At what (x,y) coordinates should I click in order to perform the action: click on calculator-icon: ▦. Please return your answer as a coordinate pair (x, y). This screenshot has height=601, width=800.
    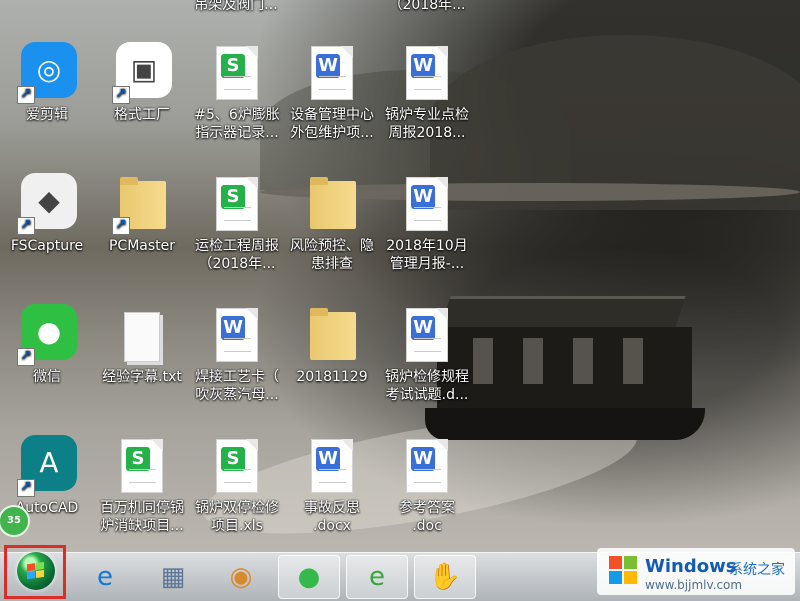
    Looking at the image, I should click on (173, 577).